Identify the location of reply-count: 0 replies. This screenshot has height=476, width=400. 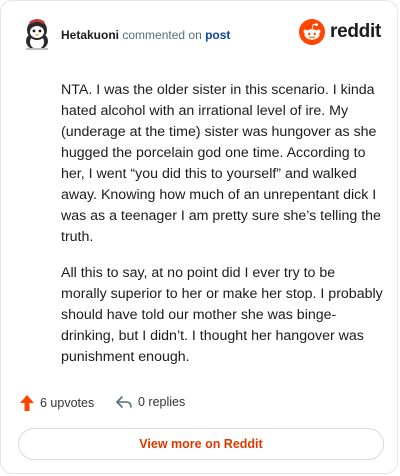
(162, 402).